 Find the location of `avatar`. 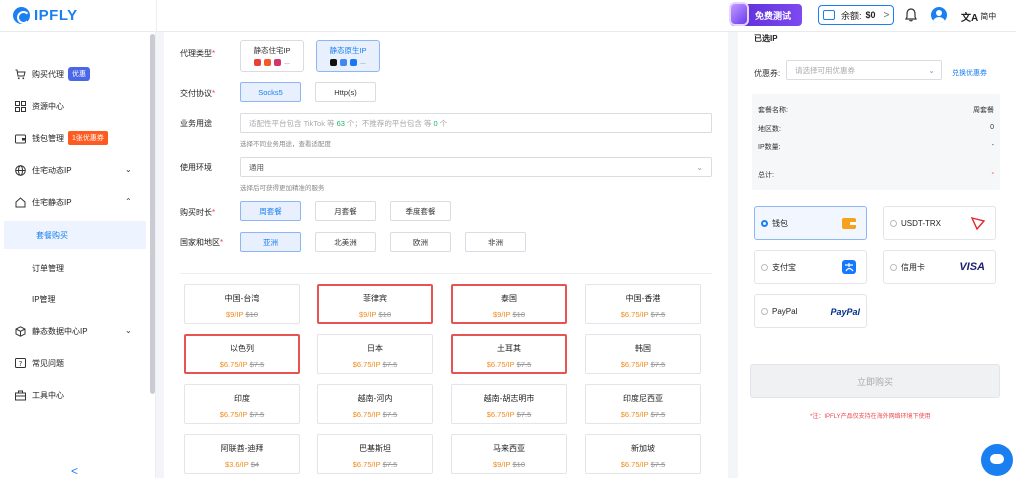

avatar is located at coordinates (939, 15).